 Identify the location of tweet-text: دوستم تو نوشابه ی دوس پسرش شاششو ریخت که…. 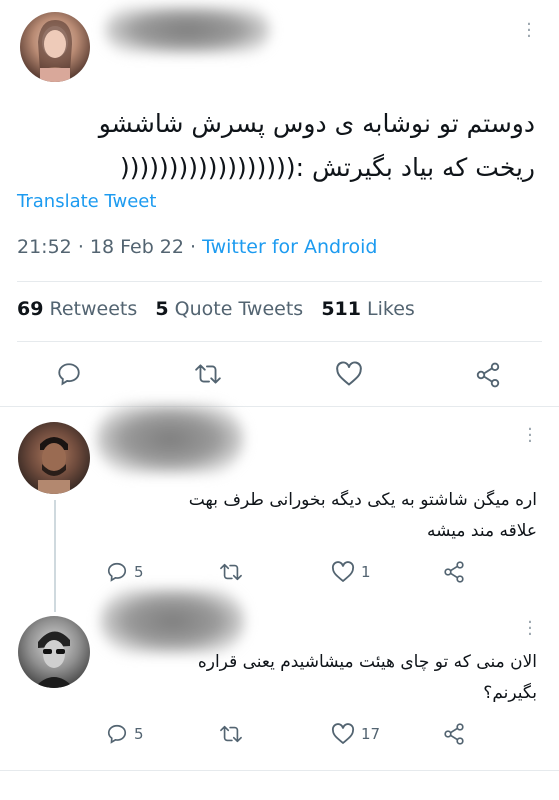
(275, 146).